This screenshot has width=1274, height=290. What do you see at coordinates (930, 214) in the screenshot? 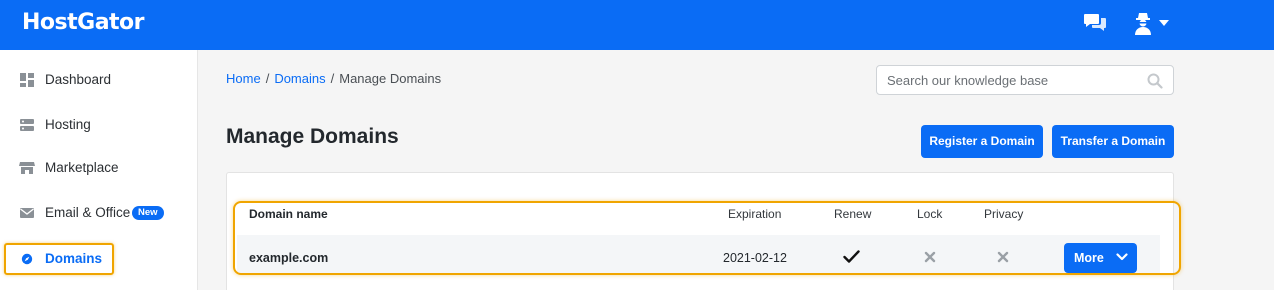
I see `column-header-lock: Lock` at bounding box center [930, 214].